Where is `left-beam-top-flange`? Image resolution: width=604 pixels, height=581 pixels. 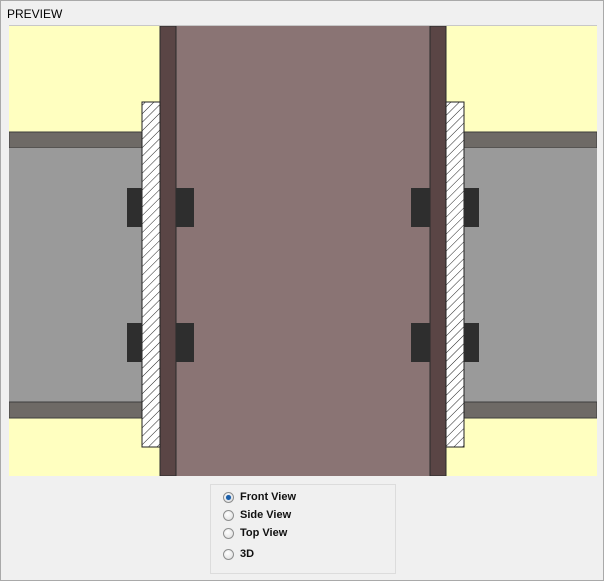 left-beam-top-flange is located at coordinates (76, 140).